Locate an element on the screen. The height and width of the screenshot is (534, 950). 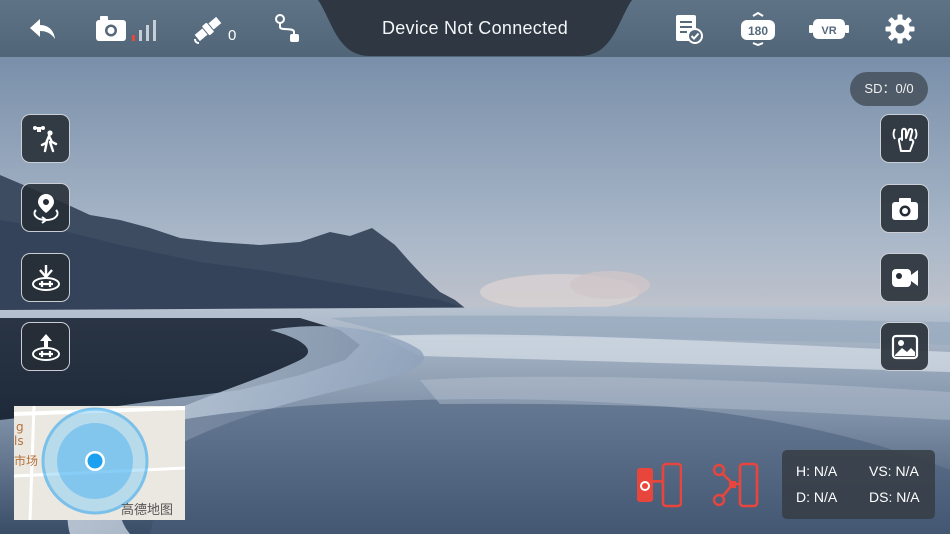
gallery-icon is located at coordinates (904, 346).